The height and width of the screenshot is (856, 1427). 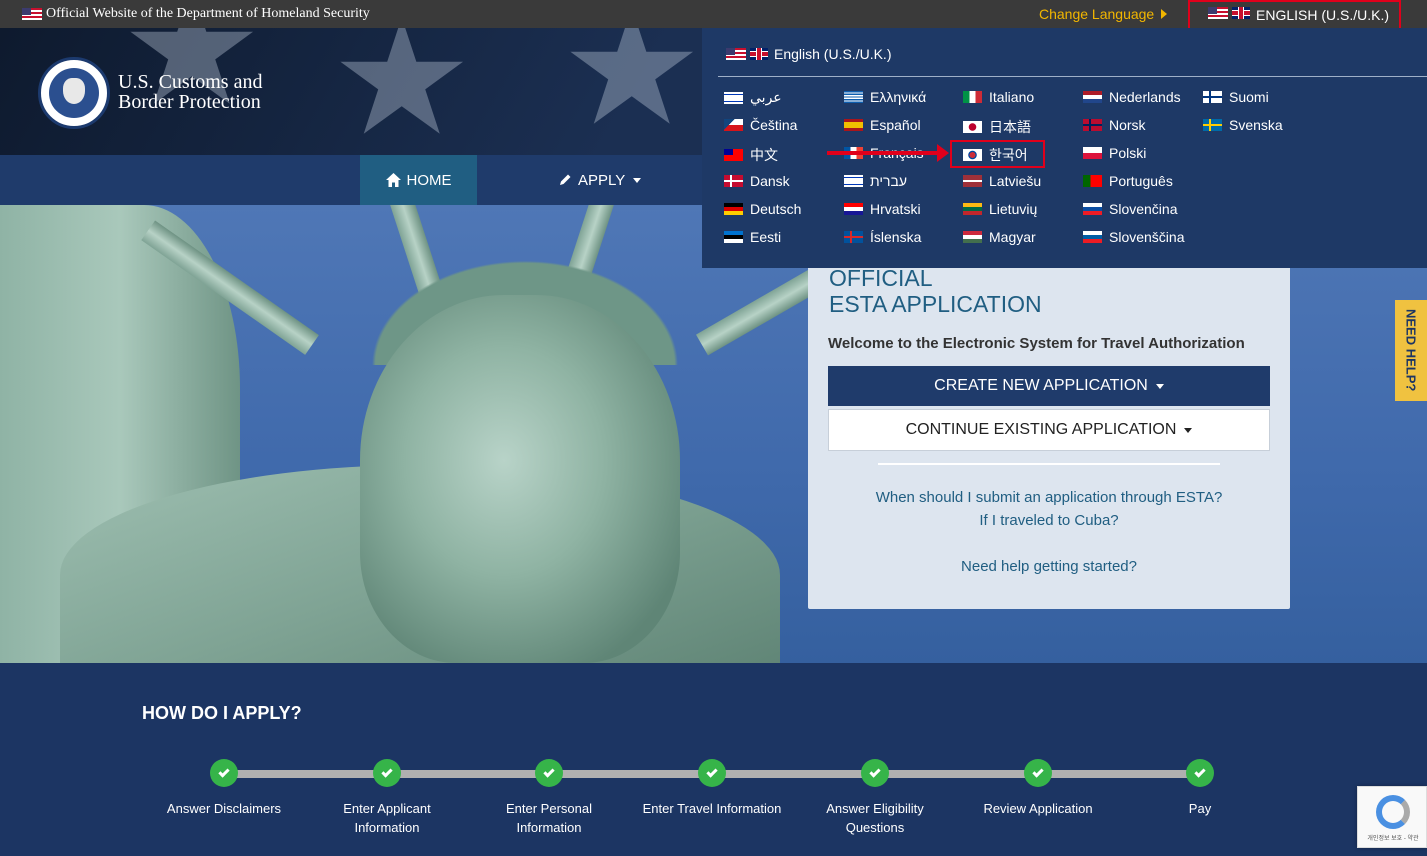 I want to click on language-option: Hrvatski, so click(x=882, y=209).